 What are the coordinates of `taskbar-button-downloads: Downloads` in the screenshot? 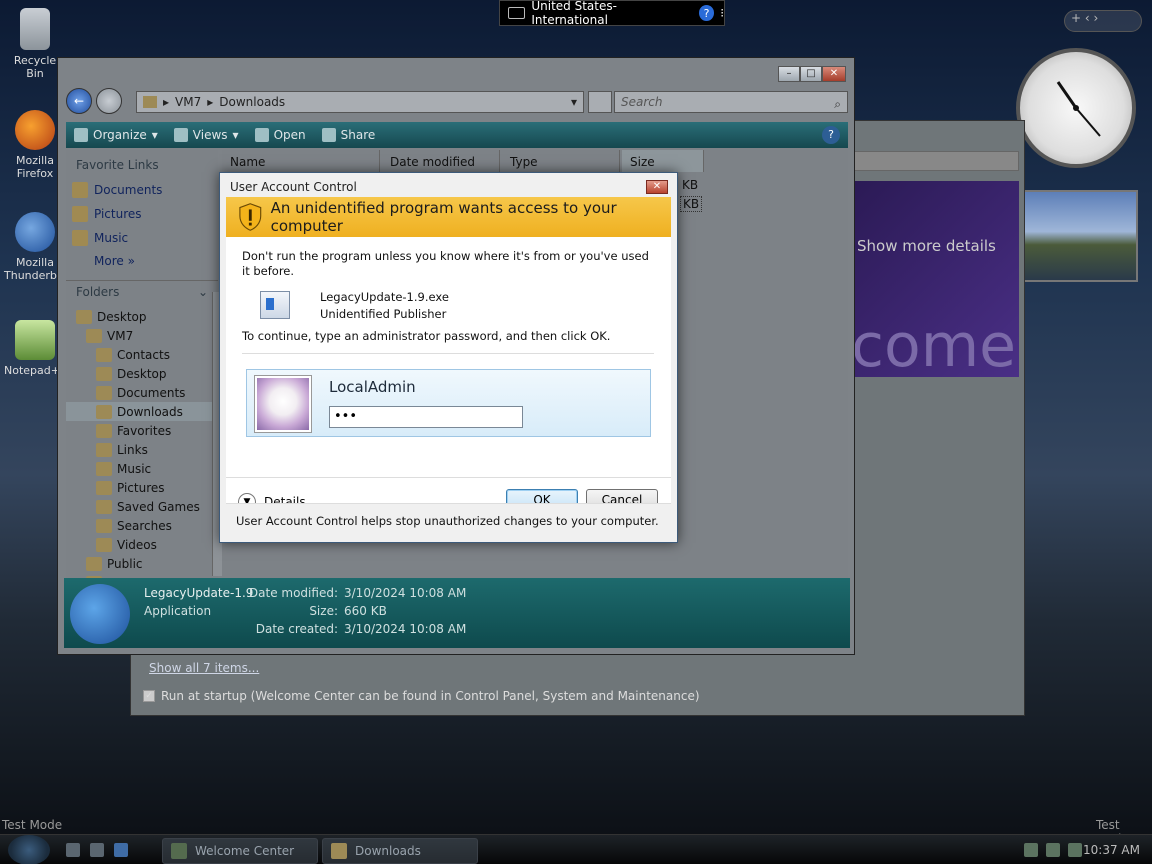 It's located at (400, 851).